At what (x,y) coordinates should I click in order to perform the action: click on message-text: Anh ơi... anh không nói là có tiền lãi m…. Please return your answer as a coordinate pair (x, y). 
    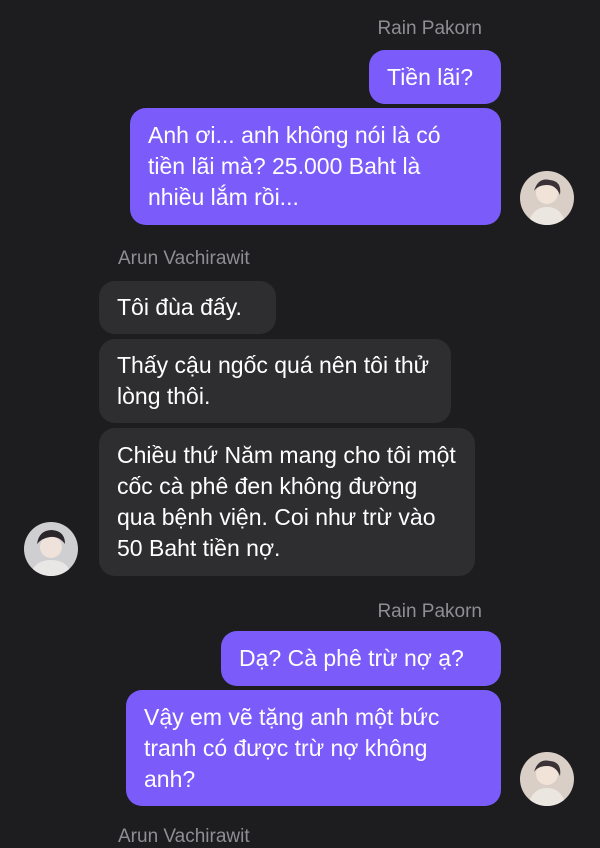
    Looking at the image, I should click on (294, 166).